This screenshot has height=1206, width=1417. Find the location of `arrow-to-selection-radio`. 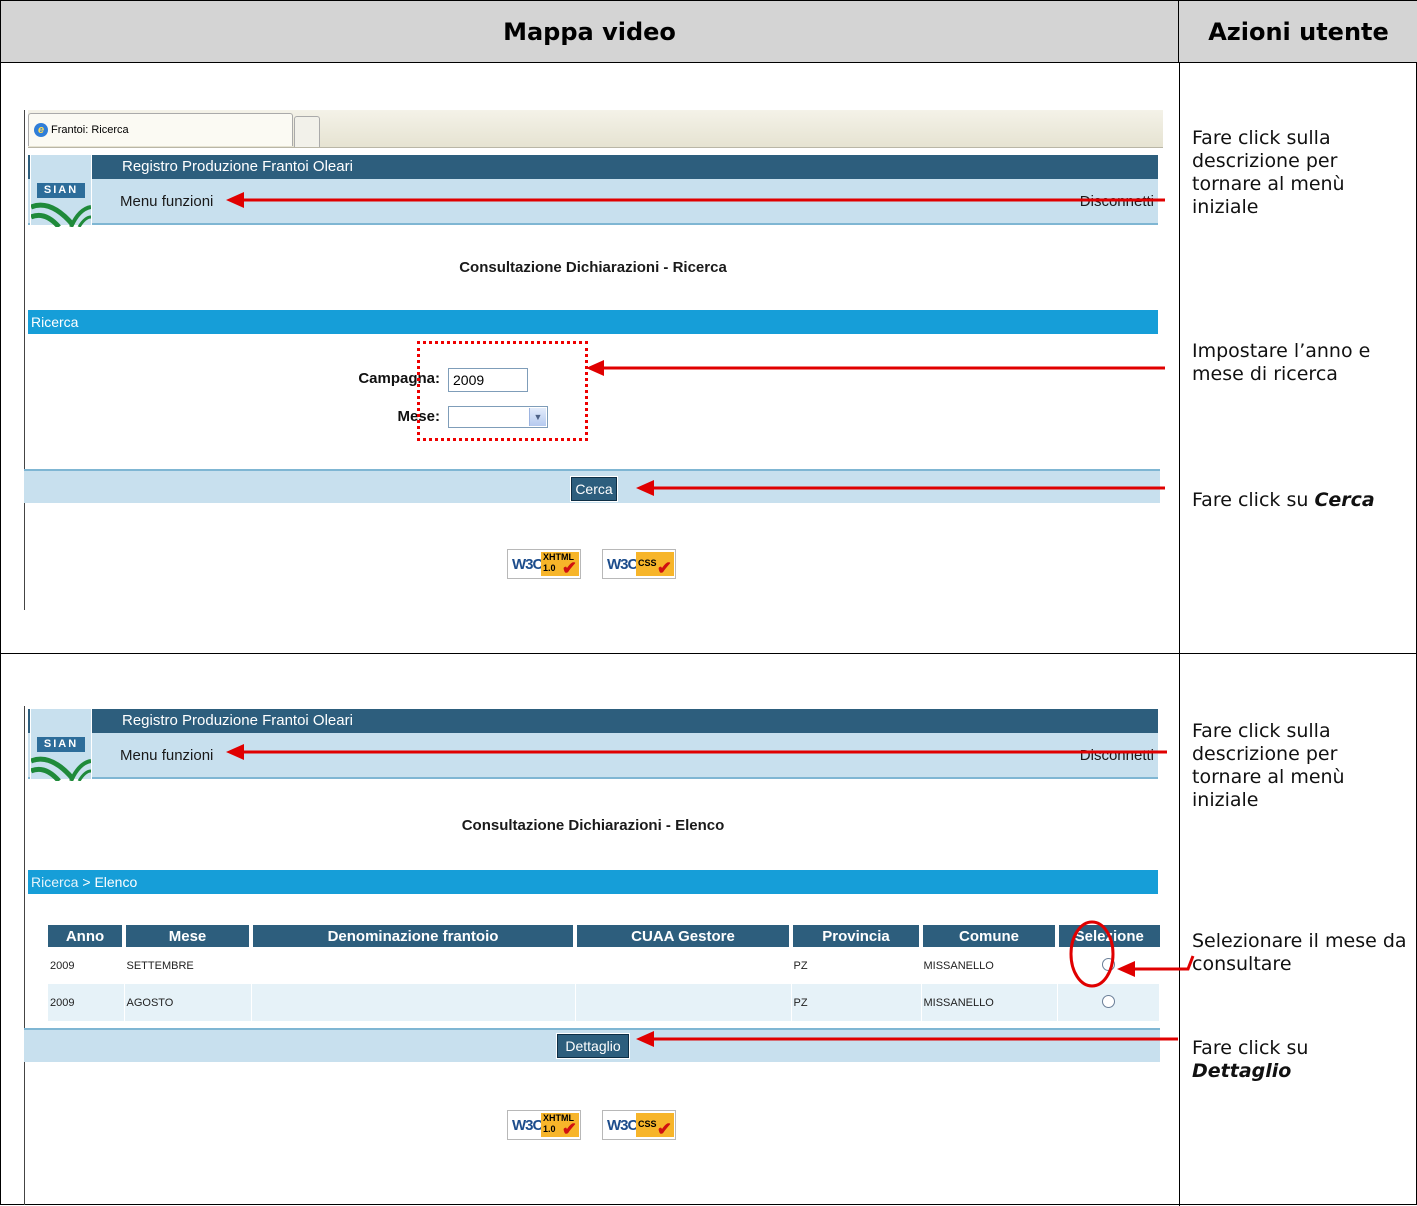

arrow-to-selection-radio is located at coordinates (1156, 966).